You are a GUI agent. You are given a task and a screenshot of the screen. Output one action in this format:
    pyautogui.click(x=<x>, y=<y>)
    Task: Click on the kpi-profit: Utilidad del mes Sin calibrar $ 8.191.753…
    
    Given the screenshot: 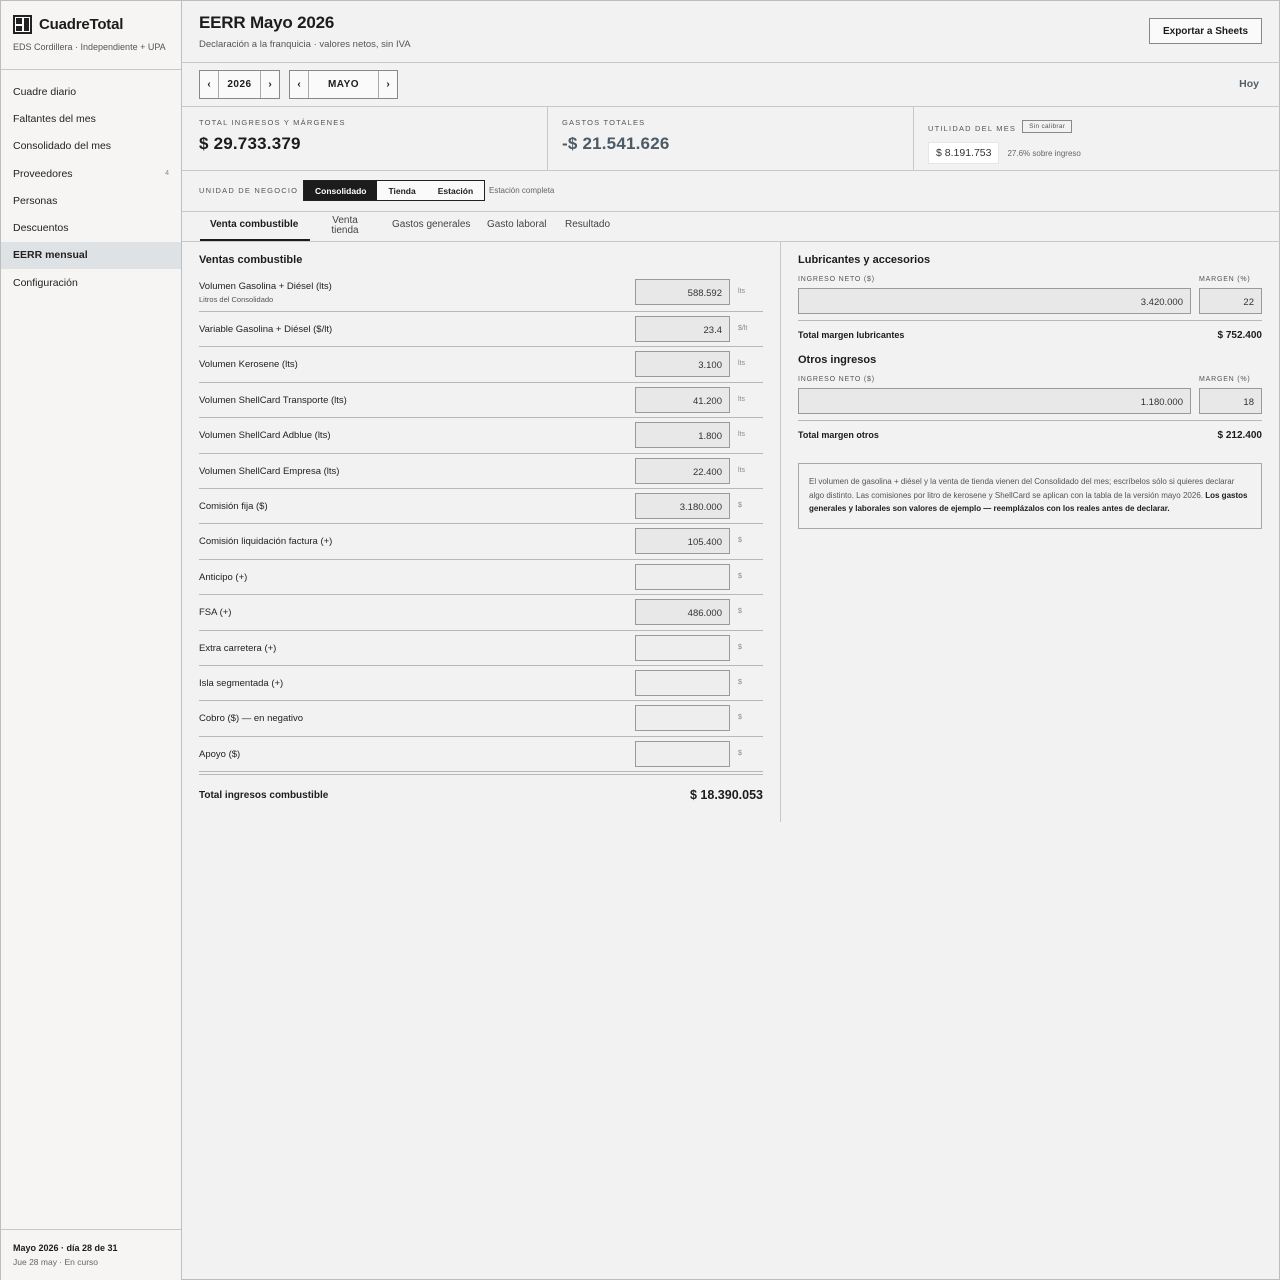 What is the action you would take?
    pyautogui.click(x=1097, y=138)
    